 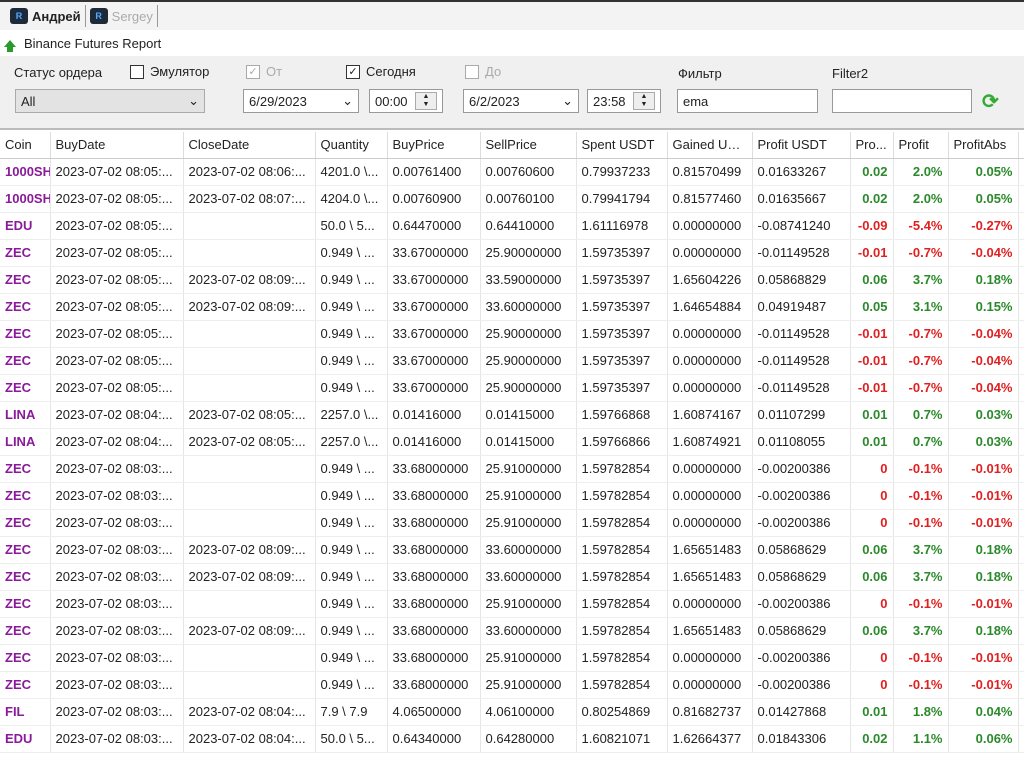 What do you see at coordinates (528, 361) in the screenshot?
I see `cell-sell-price: 25.90000000` at bounding box center [528, 361].